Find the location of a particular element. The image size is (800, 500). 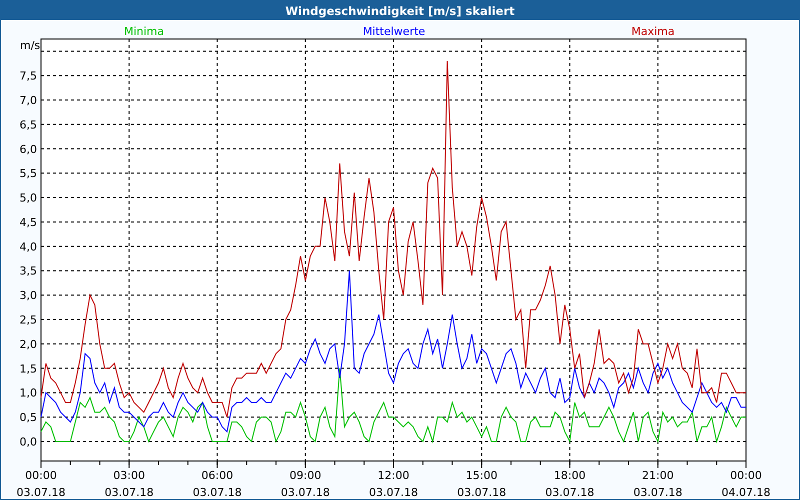

x-tick-label: 09:00 is located at coordinates (306, 475).